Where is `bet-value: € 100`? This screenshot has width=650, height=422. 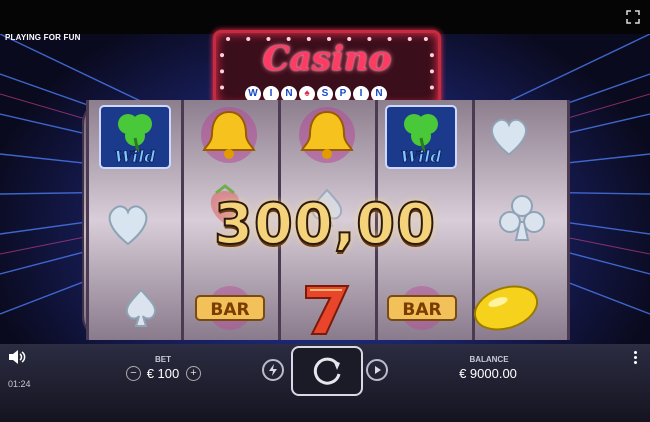 bet-value: € 100 is located at coordinates (163, 373).